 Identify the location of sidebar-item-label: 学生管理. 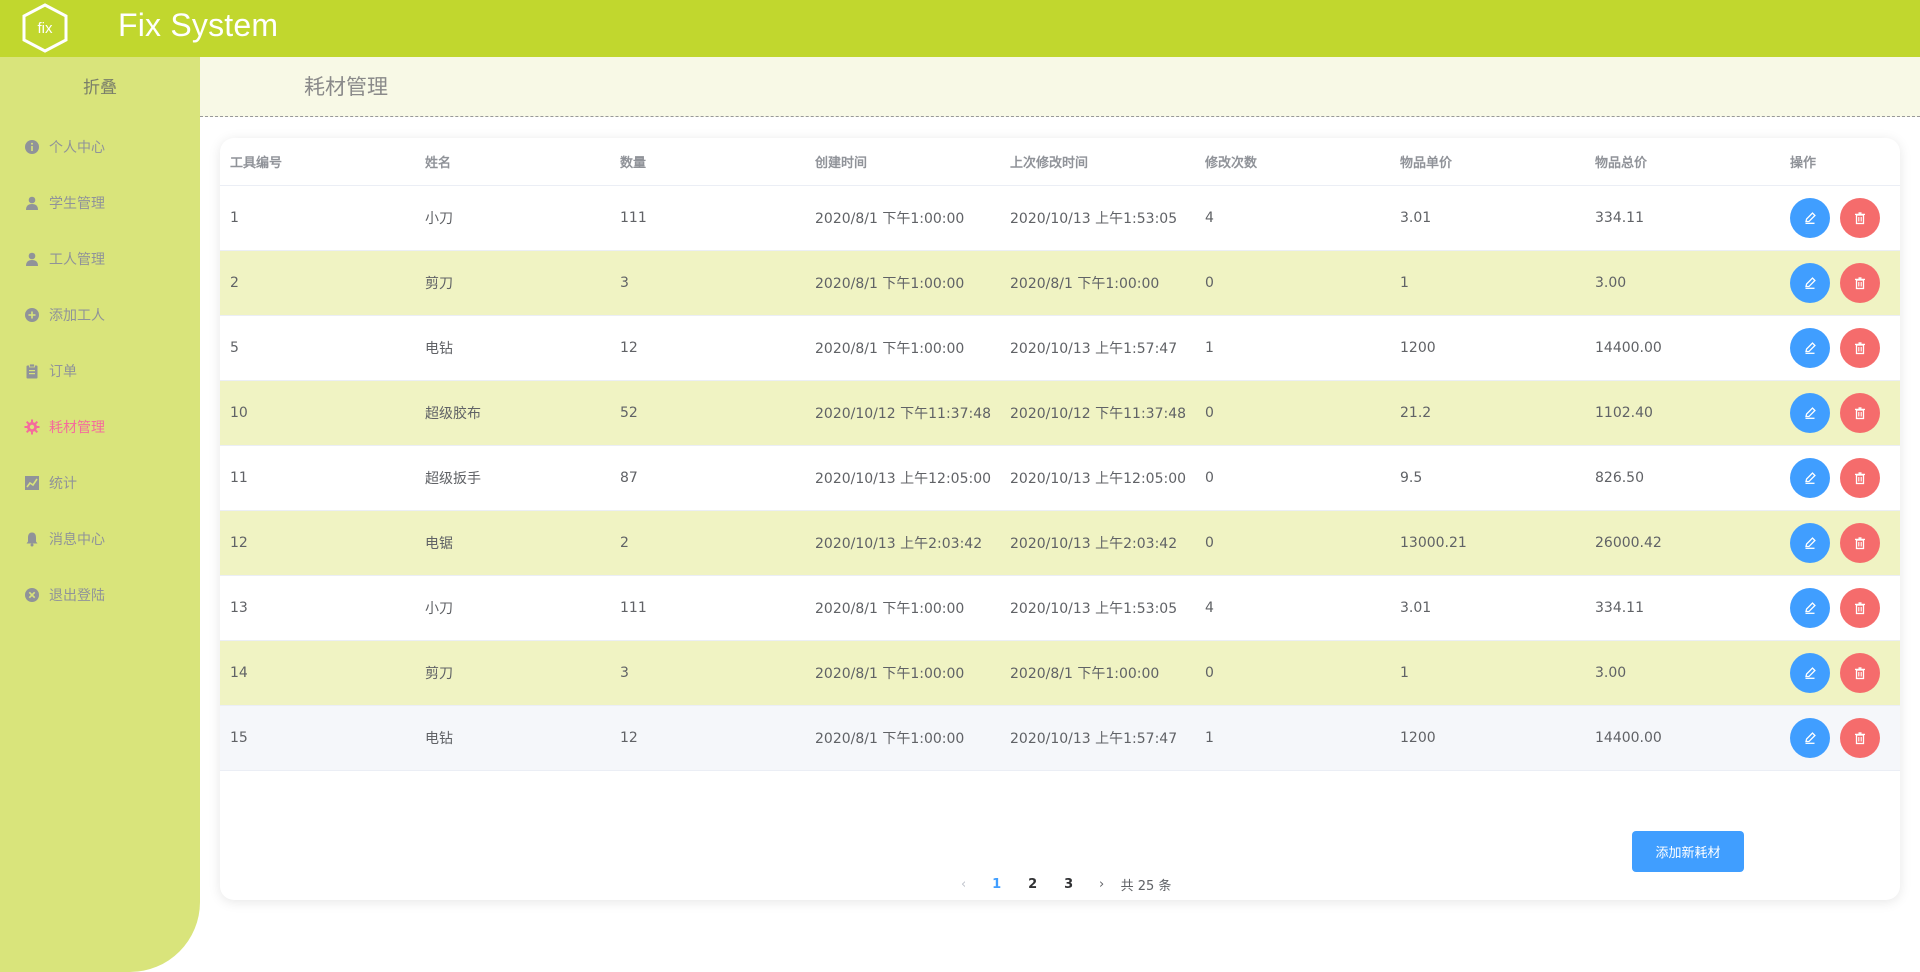
(77, 204).